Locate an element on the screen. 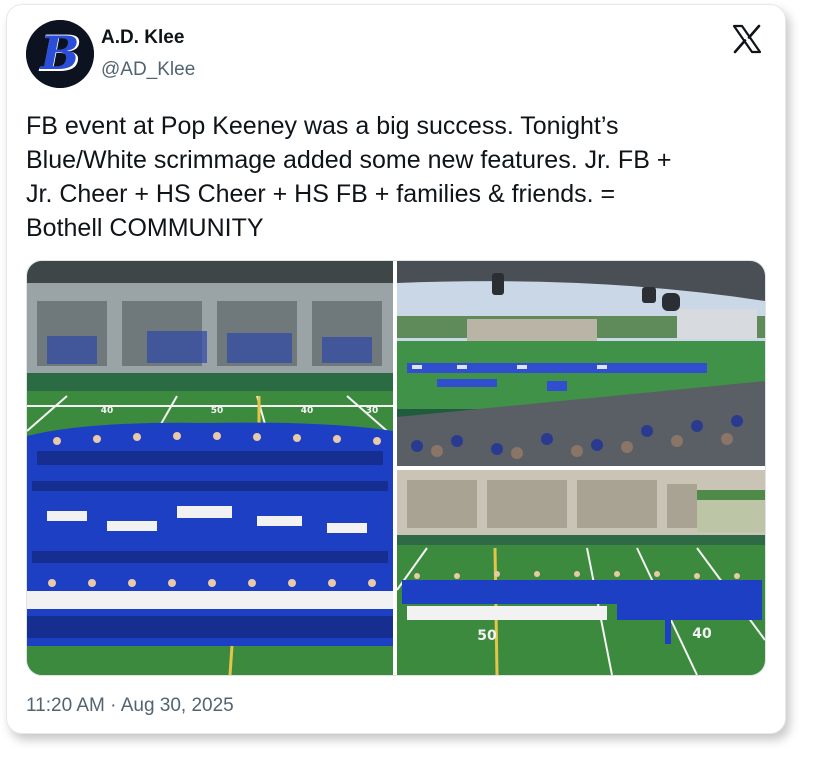  avatar: B B is located at coordinates (60, 54).